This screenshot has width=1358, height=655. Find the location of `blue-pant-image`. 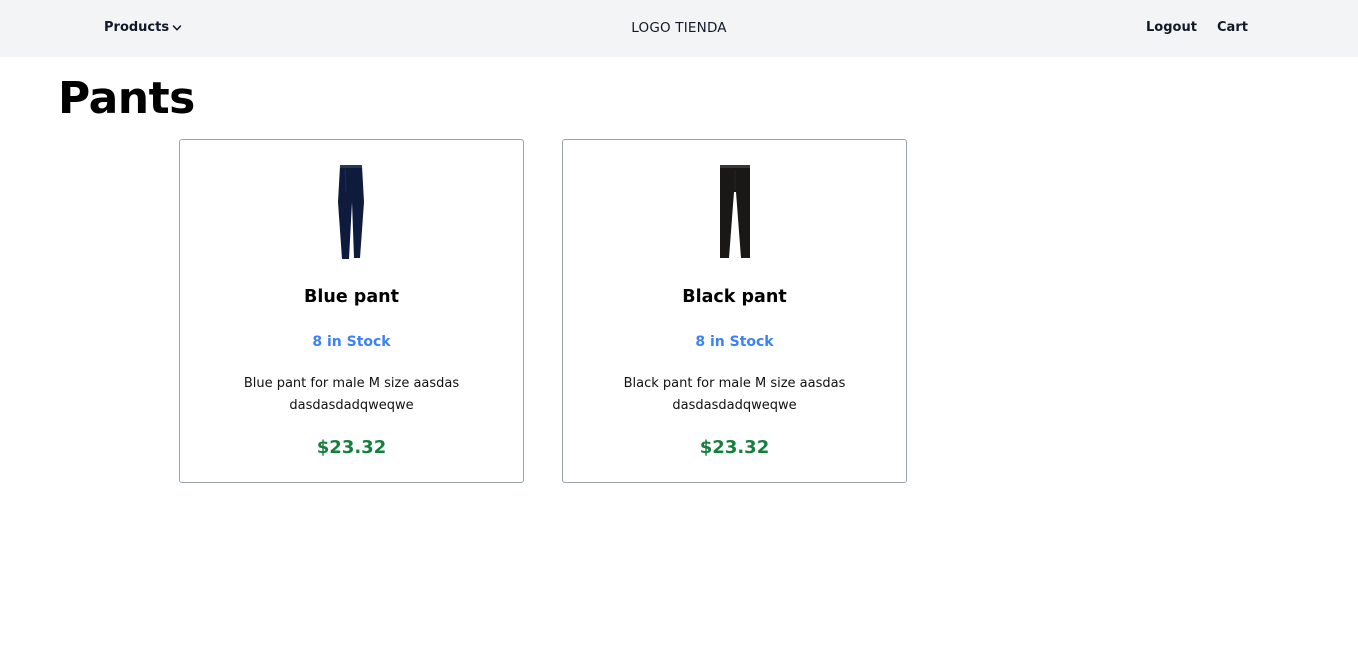

blue-pant-image is located at coordinates (351, 212).